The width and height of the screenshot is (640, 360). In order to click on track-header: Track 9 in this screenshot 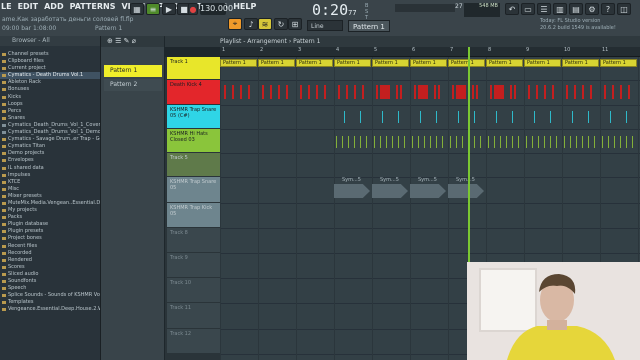, I will do `click(193, 265)`.